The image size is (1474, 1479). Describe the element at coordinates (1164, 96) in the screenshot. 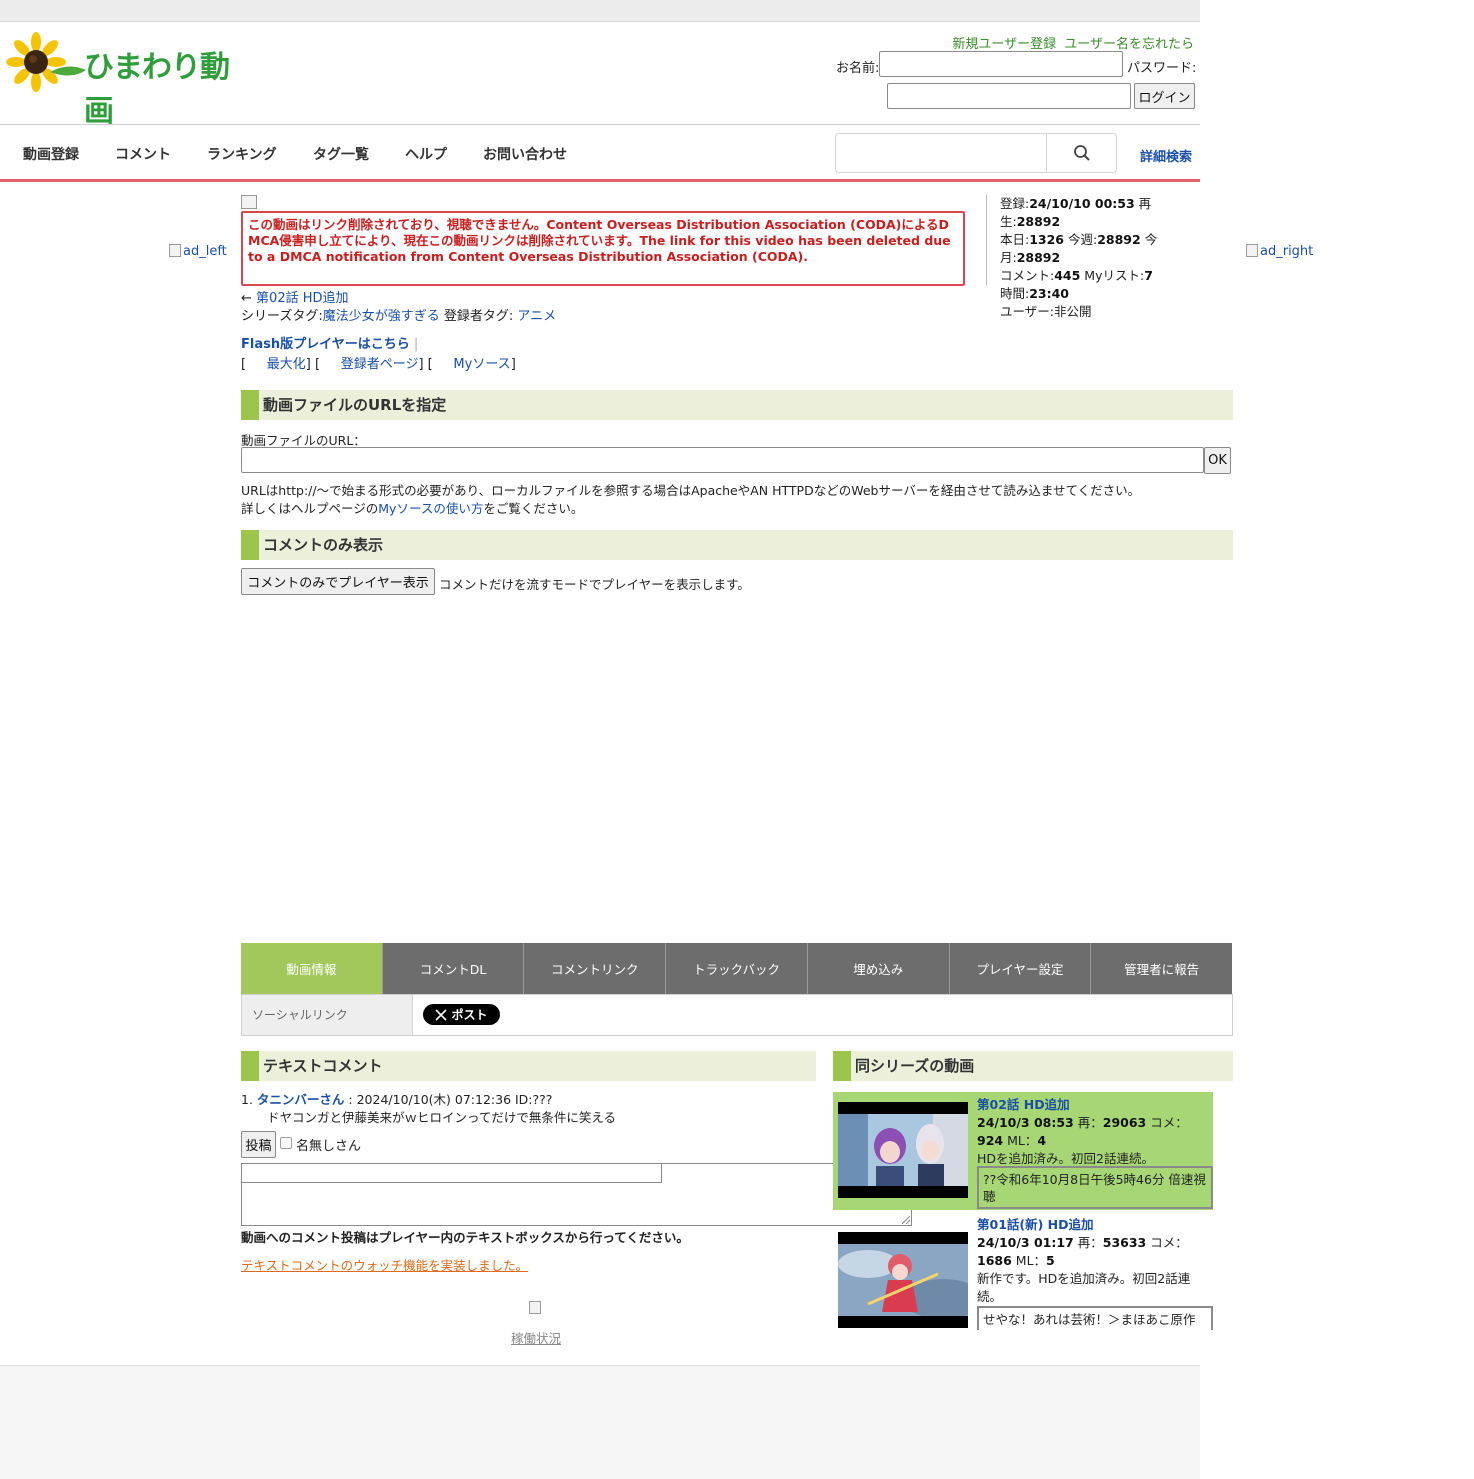

I see `login-button: ログイン` at that location.